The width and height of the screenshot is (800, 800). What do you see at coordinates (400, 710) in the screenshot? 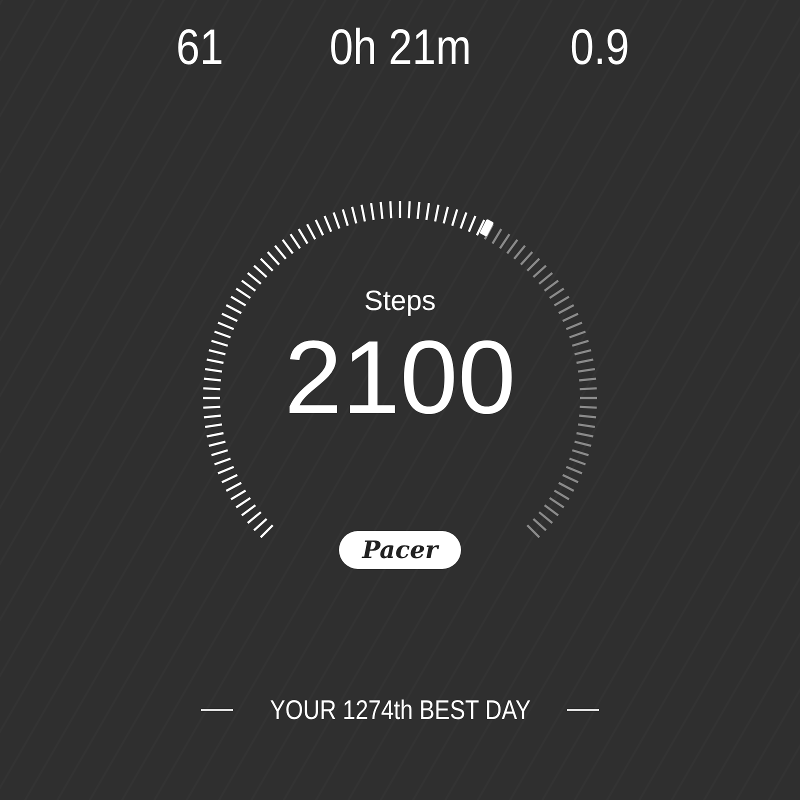
I see `best-day-text: YOUR 1274th BEST DAY` at bounding box center [400, 710].